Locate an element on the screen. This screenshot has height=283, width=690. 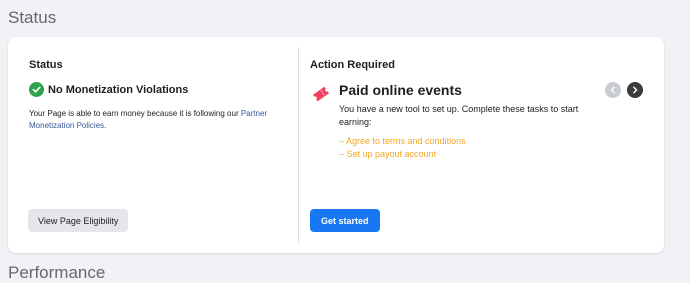
ticket-icon is located at coordinates (321, 94).